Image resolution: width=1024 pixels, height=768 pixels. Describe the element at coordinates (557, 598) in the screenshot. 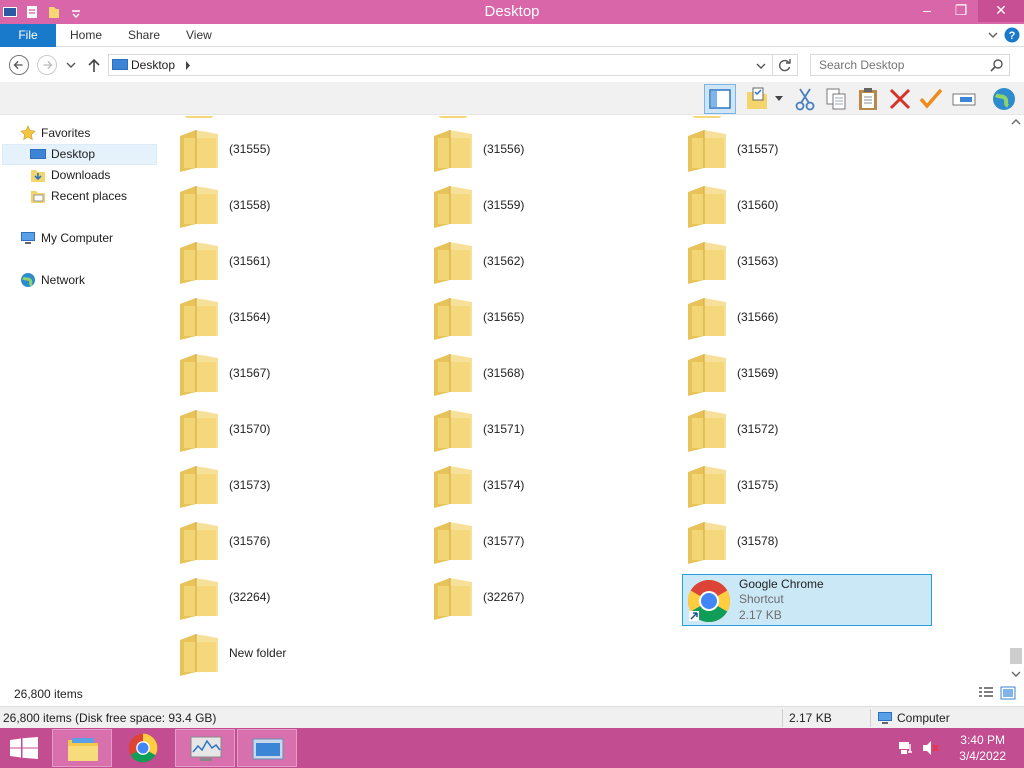

I see `folder-item: (32267)` at that location.